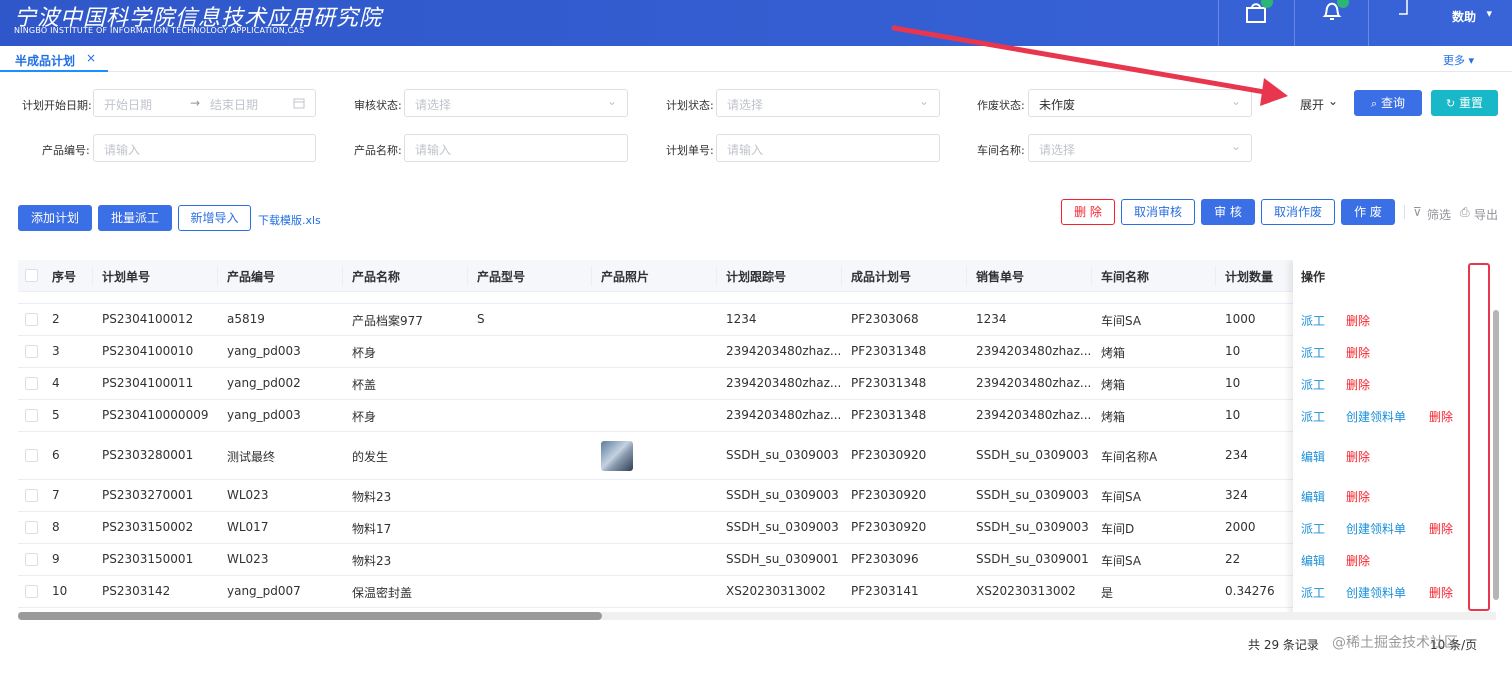 Image resolution: width=1512 pixels, height=674 pixels. What do you see at coordinates (214, 218) in the screenshot?
I see `import-button: 新增导入` at bounding box center [214, 218].